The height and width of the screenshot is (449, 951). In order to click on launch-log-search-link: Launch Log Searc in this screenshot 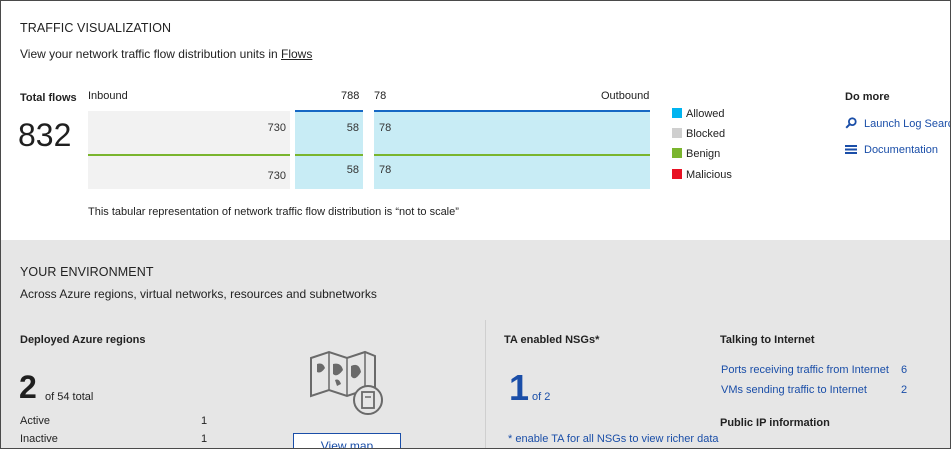, I will do `click(898, 124)`.